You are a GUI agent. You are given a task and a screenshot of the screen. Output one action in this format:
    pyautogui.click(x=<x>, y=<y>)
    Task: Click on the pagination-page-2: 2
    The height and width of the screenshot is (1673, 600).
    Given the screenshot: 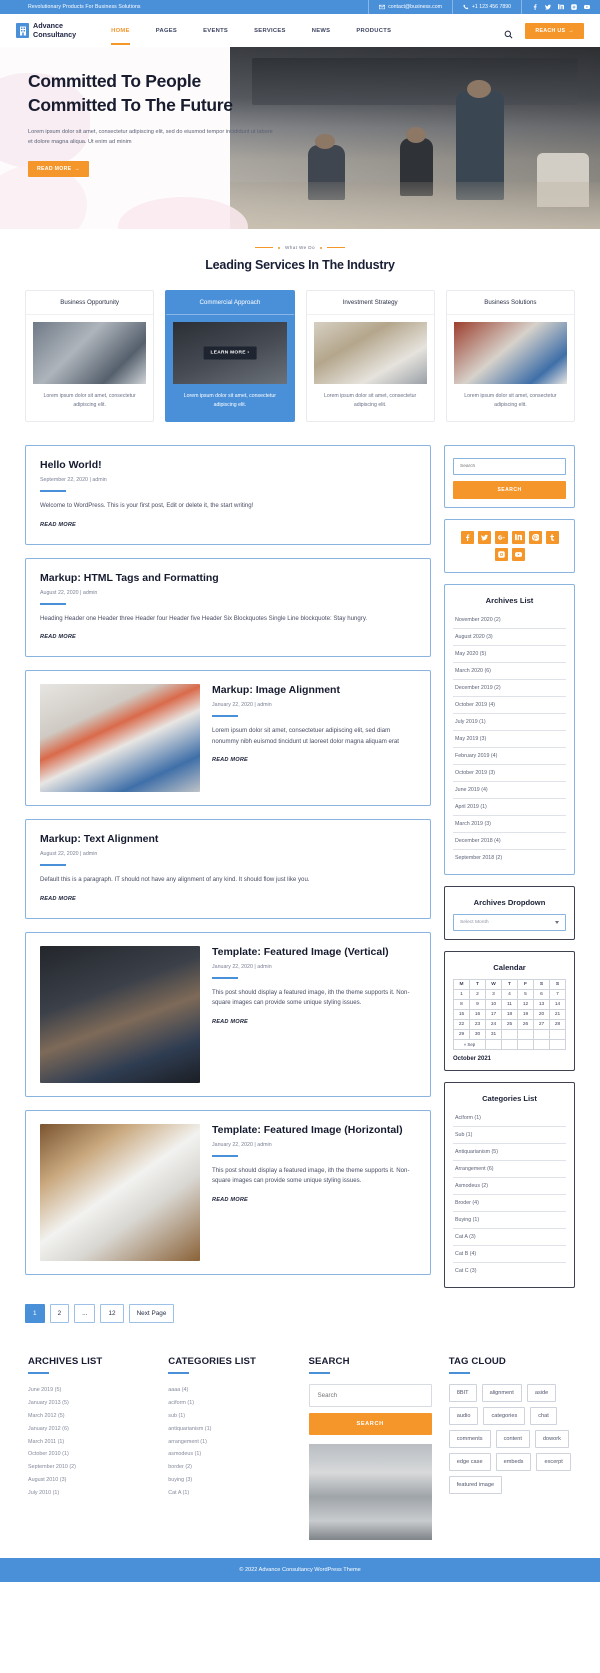 What is the action you would take?
    pyautogui.click(x=59, y=1313)
    